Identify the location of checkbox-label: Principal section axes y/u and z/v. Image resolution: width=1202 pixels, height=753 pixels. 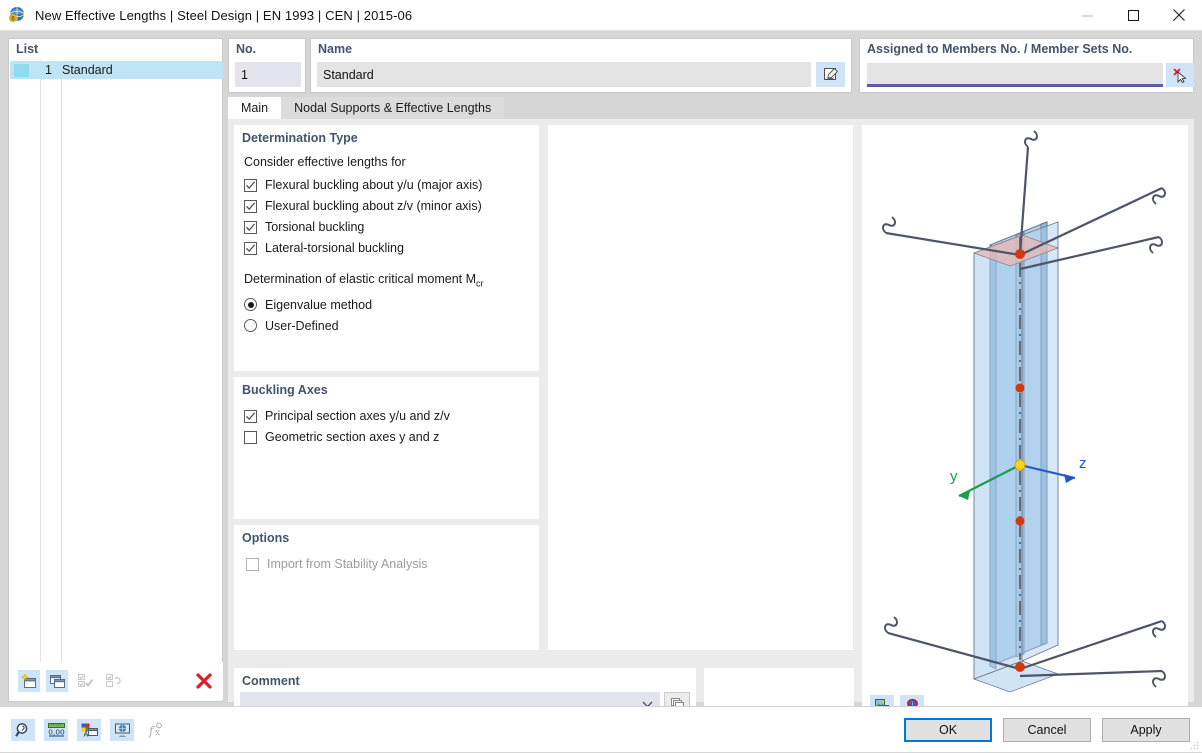
(357, 416).